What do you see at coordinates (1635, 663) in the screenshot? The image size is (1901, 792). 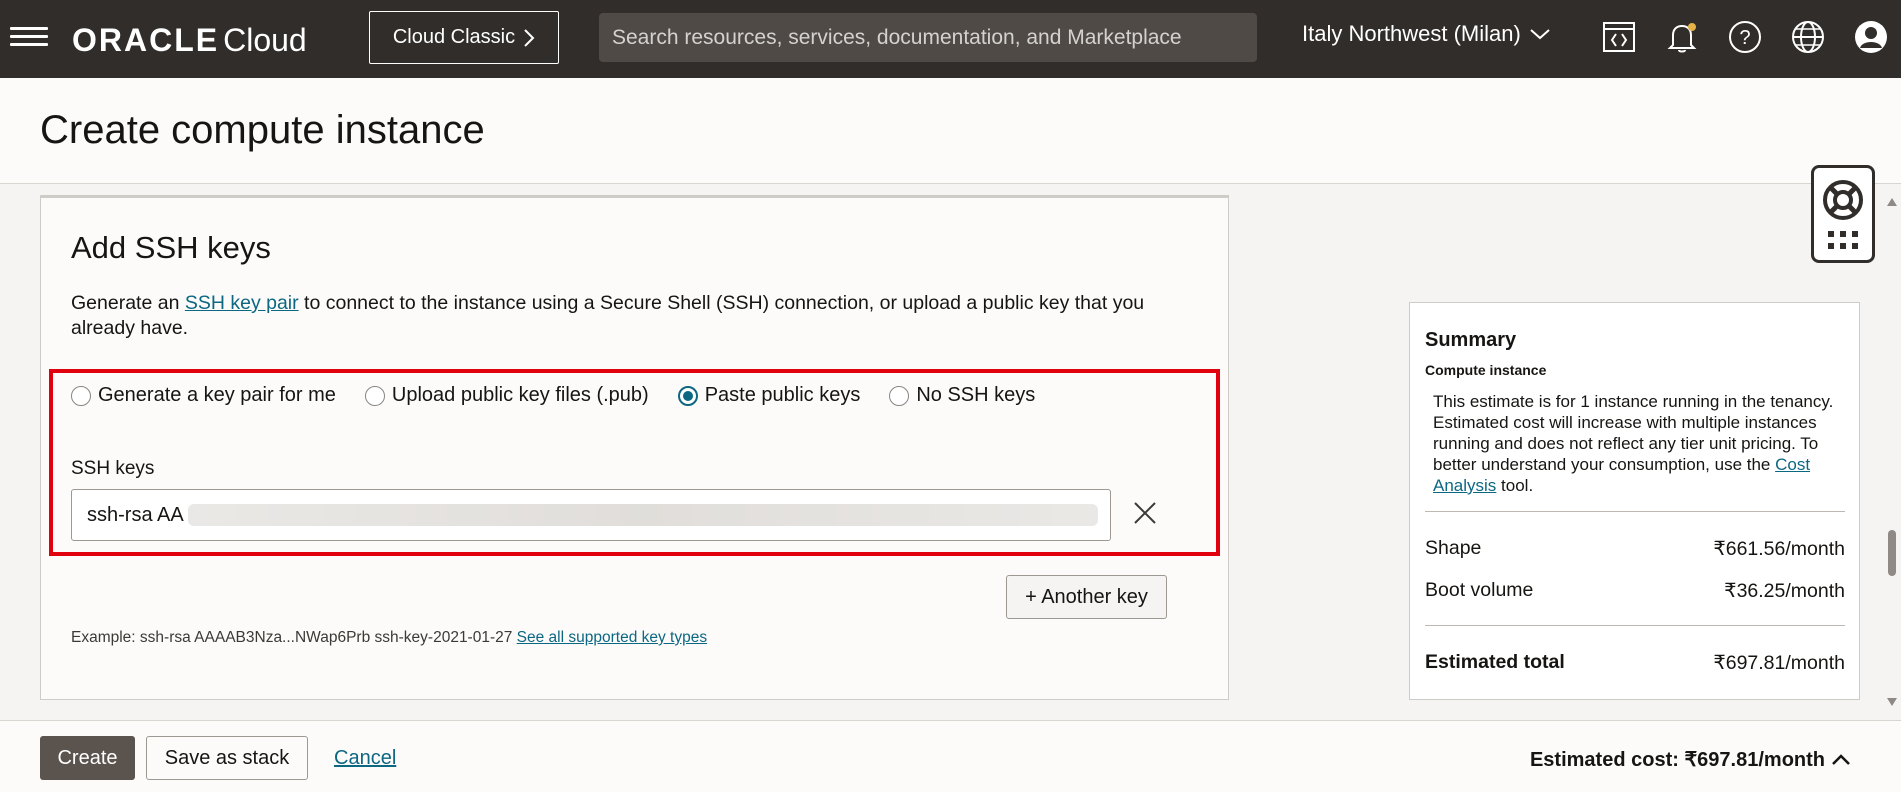 I see `summary-total: Estimated total ₹697.81/month` at bounding box center [1635, 663].